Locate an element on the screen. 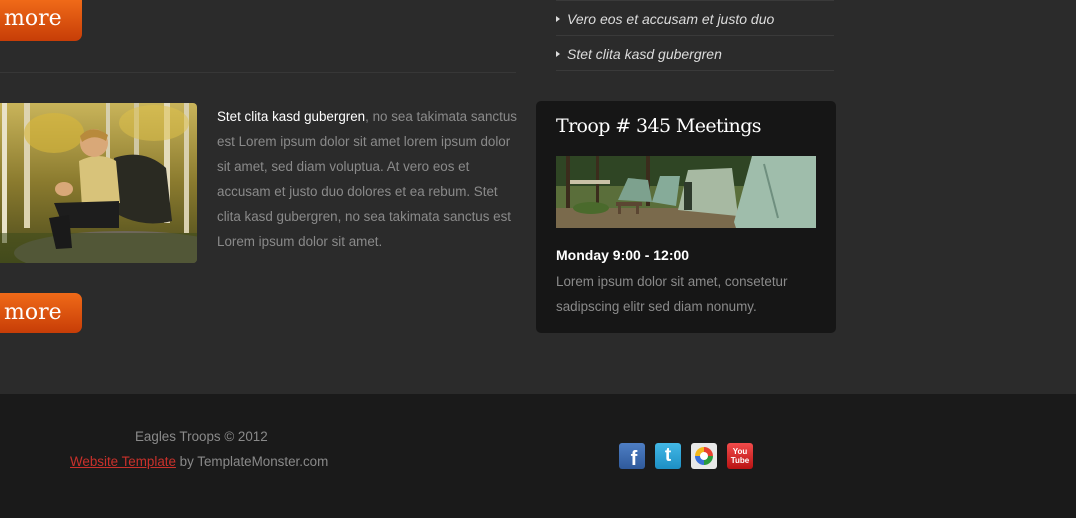 This screenshot has width=1076, height=518. more-button-top: more is located at coordinates (41, 20).